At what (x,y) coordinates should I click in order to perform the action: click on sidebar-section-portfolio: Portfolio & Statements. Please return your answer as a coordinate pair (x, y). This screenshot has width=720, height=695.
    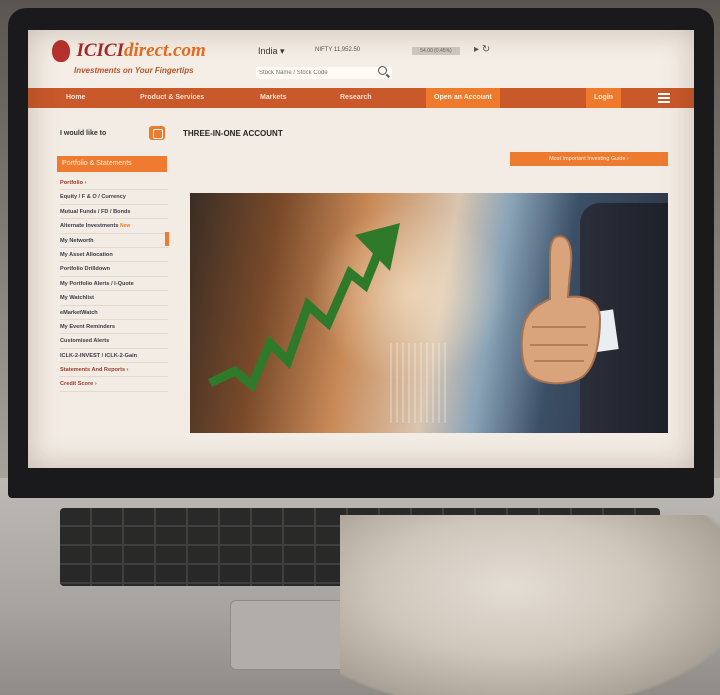
    Looking at the image, I should click on (112, 164).